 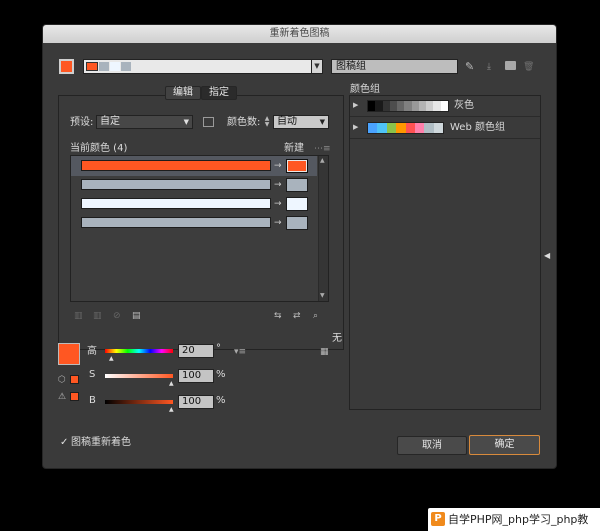 I want to click on cancel-button: 取消, so click(x=432, y=445).